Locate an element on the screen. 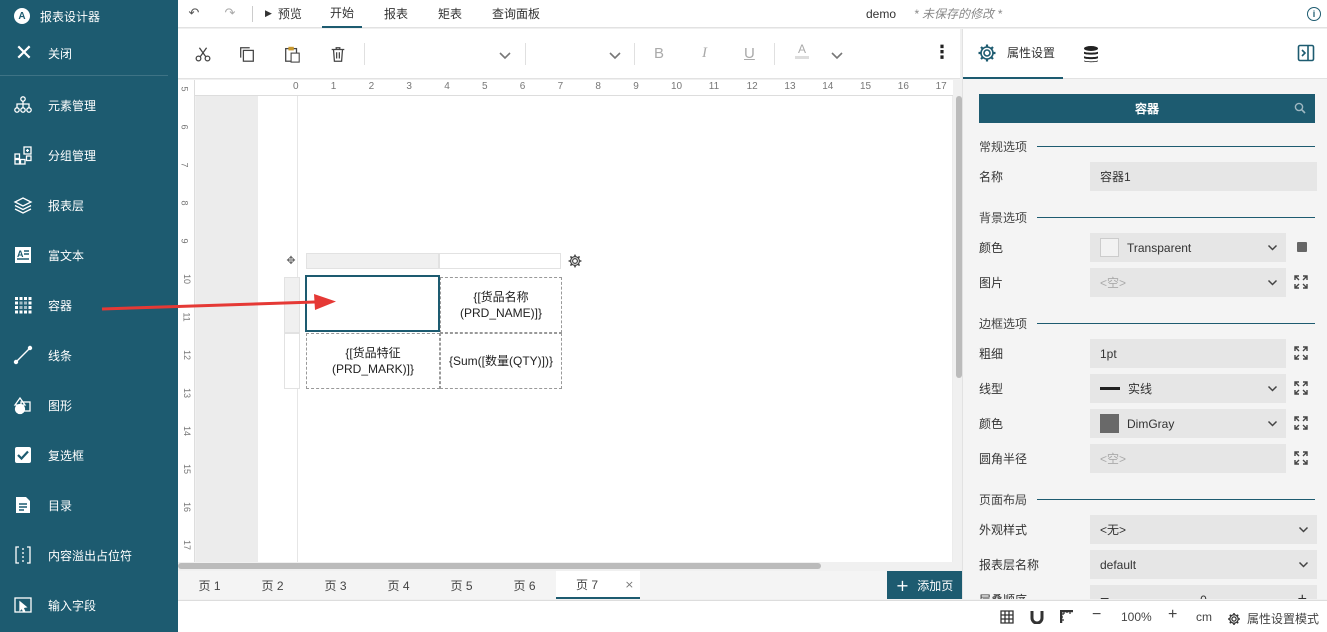 The image size is (1327, 632). sidebar-item-label: 分组管理 is located at coordinates (72, 155).